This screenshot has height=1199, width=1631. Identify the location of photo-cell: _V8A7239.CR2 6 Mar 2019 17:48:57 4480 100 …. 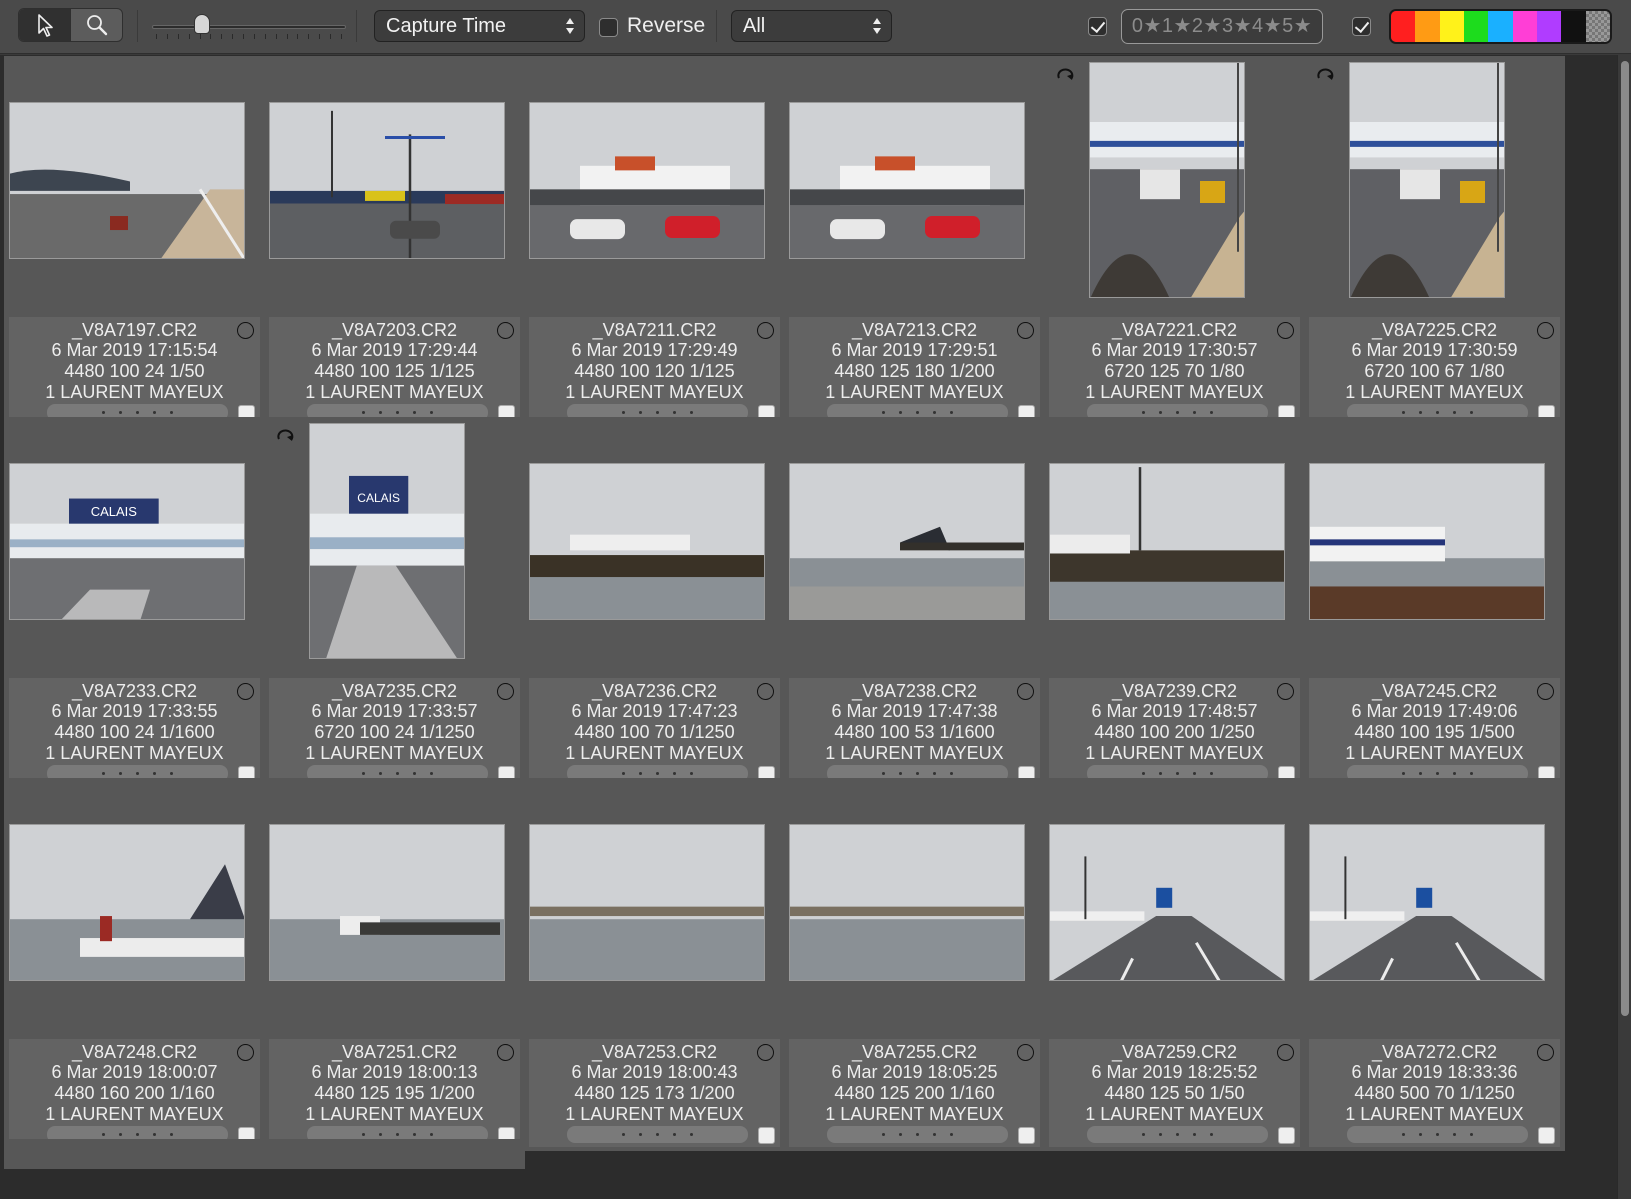
(1174, 603).